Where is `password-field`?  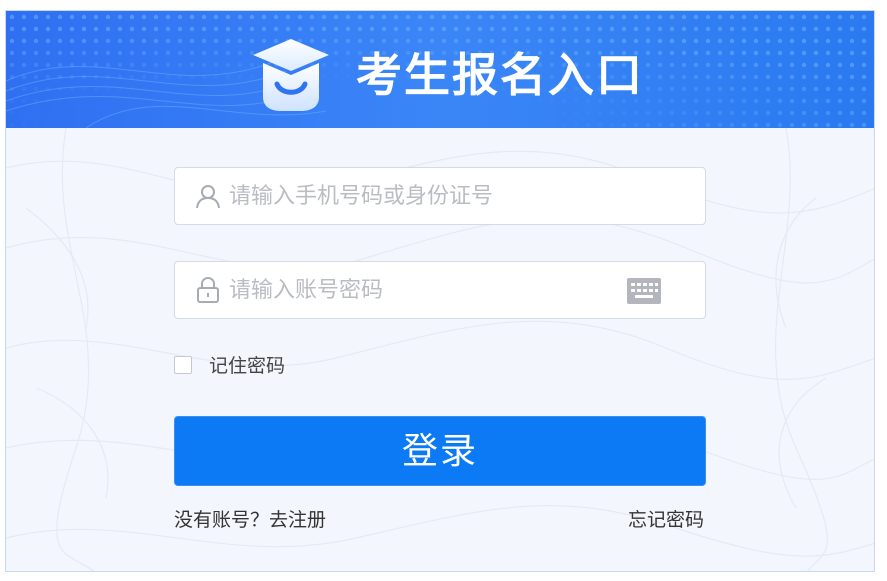
password-field is located at coordinates (440, 290).